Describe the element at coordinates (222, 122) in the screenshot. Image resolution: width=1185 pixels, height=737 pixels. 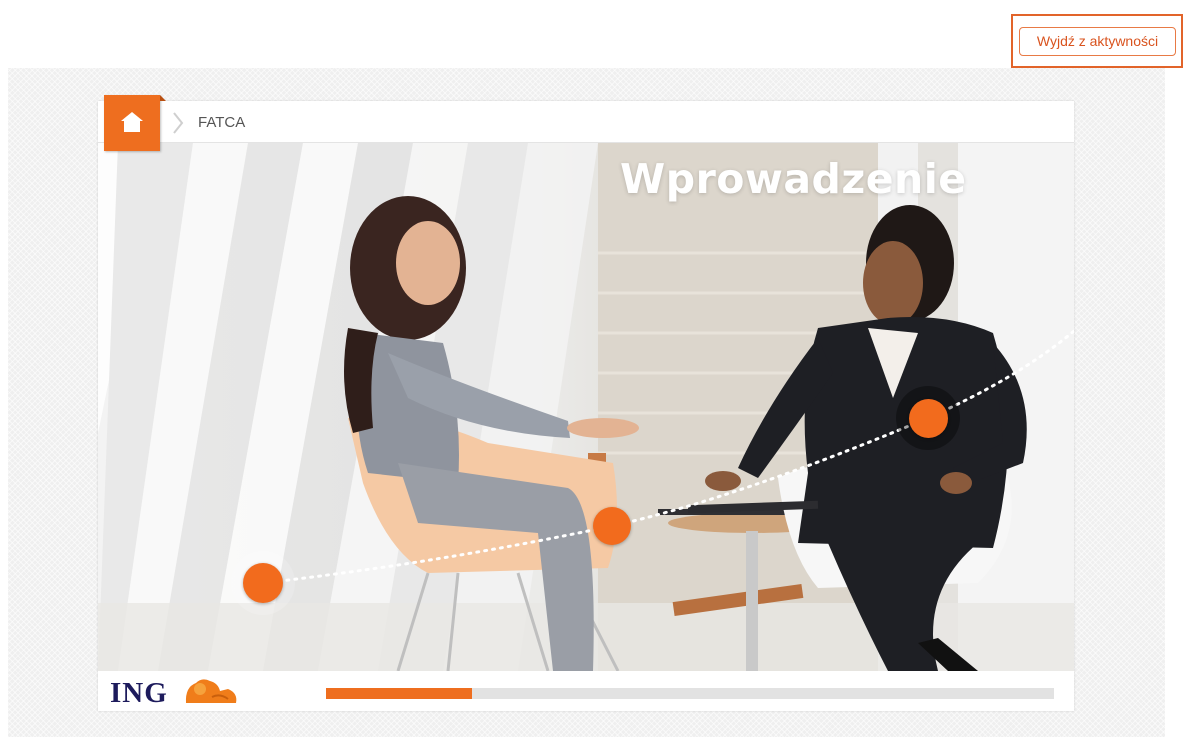
I see `breadcrumb-current: FATCA` at that location.